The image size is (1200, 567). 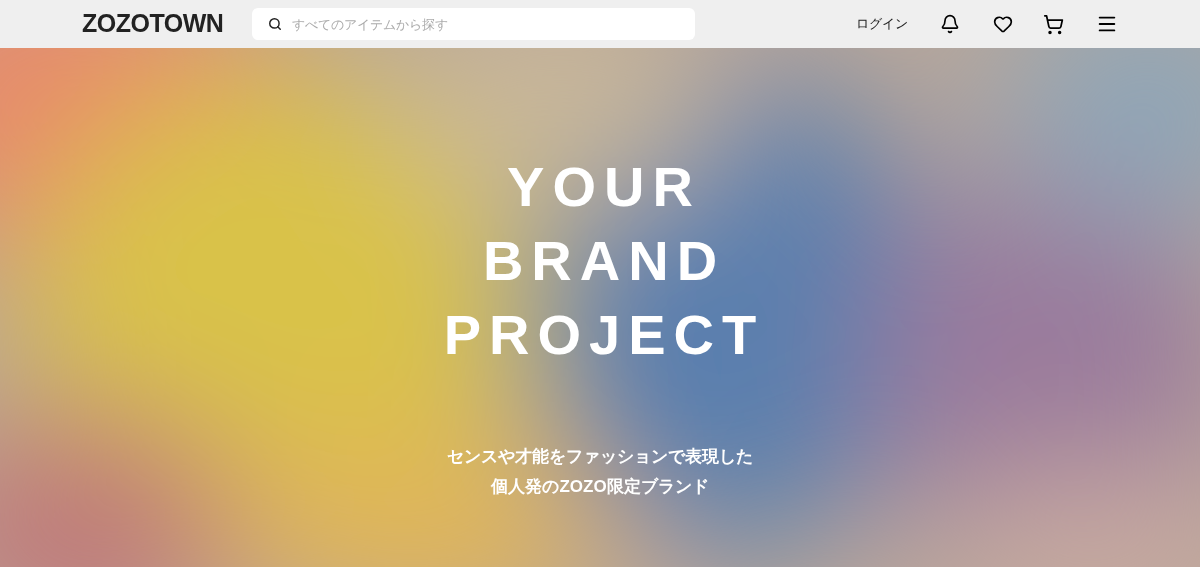 What do you see at coordinates (603, 187) in the screenshot?
I see `hero-title-line: YOUR` at bounding box center [603, 187].